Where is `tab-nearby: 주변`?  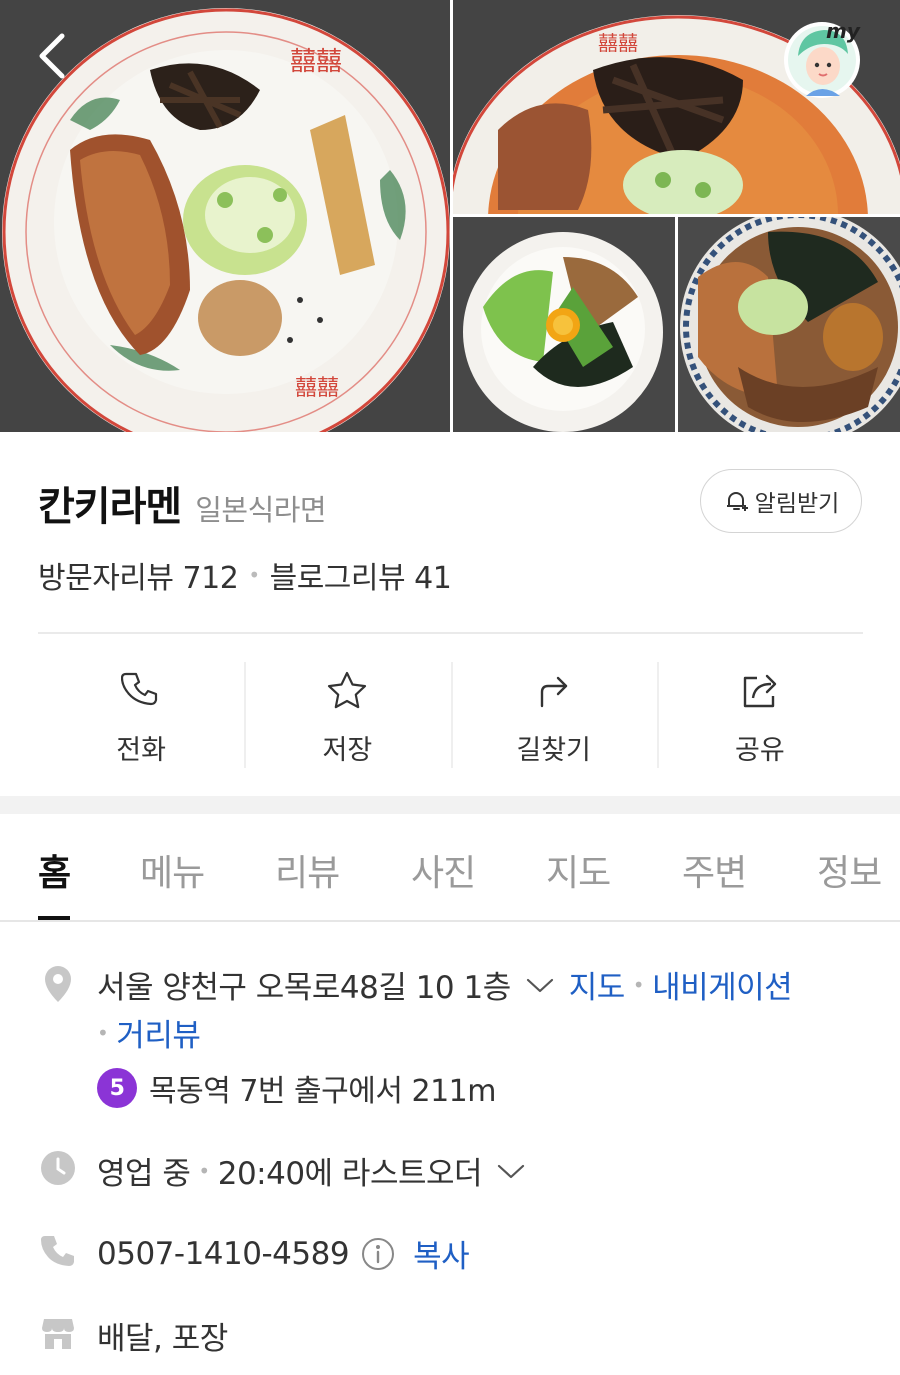 tab-nearby: 주변 is located at coordinates (714, 870).